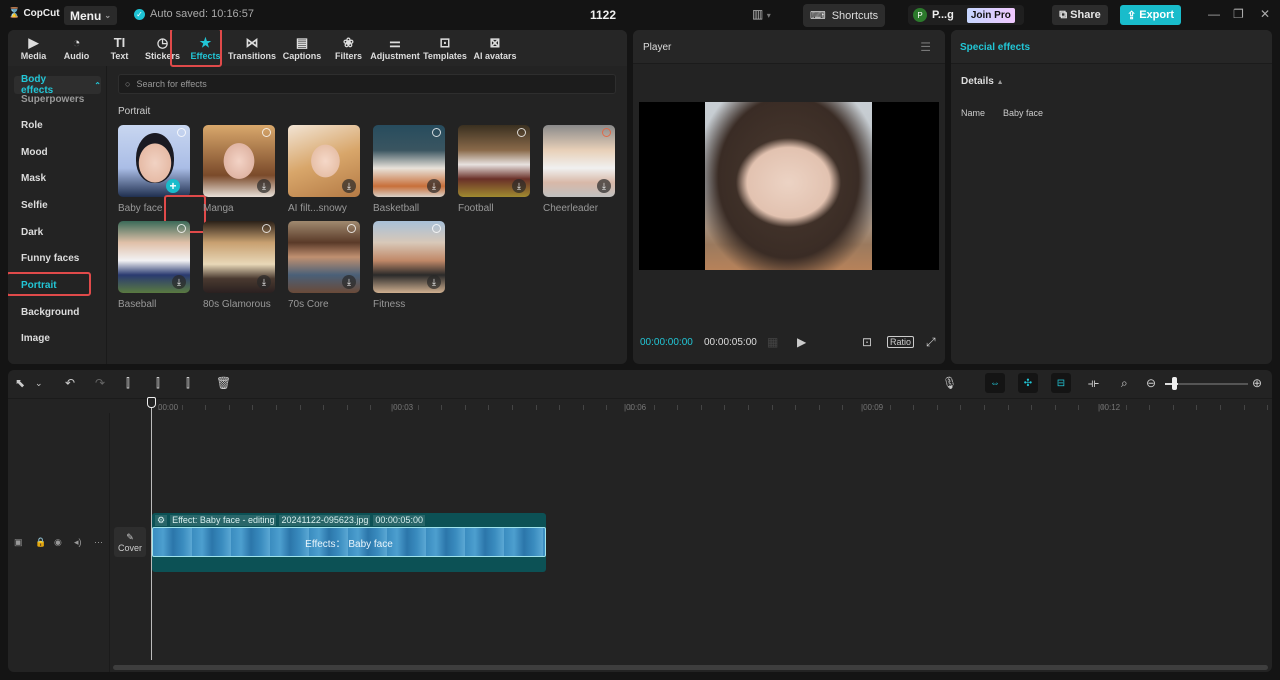  I want to click on tab-adjustment: ⚌ Adjustment, so click(395, 48).